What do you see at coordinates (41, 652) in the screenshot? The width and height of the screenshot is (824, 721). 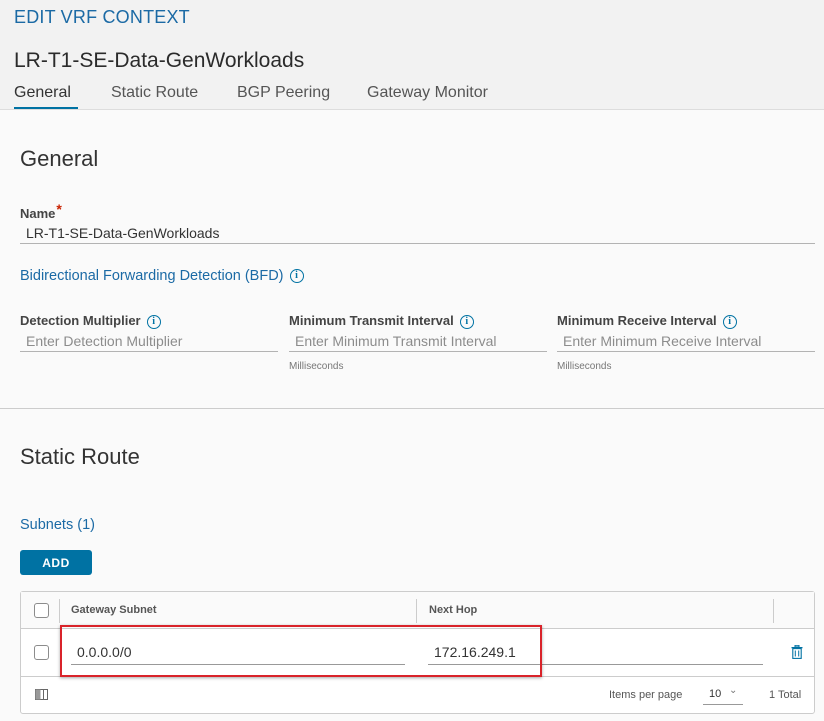 I see `row-checkbox` at bounding box center [41, 652].